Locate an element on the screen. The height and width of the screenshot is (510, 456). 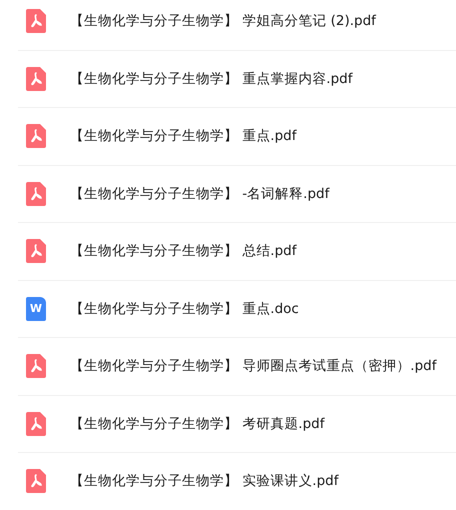
word-file-icon: W is located at coordinates (36, 308).